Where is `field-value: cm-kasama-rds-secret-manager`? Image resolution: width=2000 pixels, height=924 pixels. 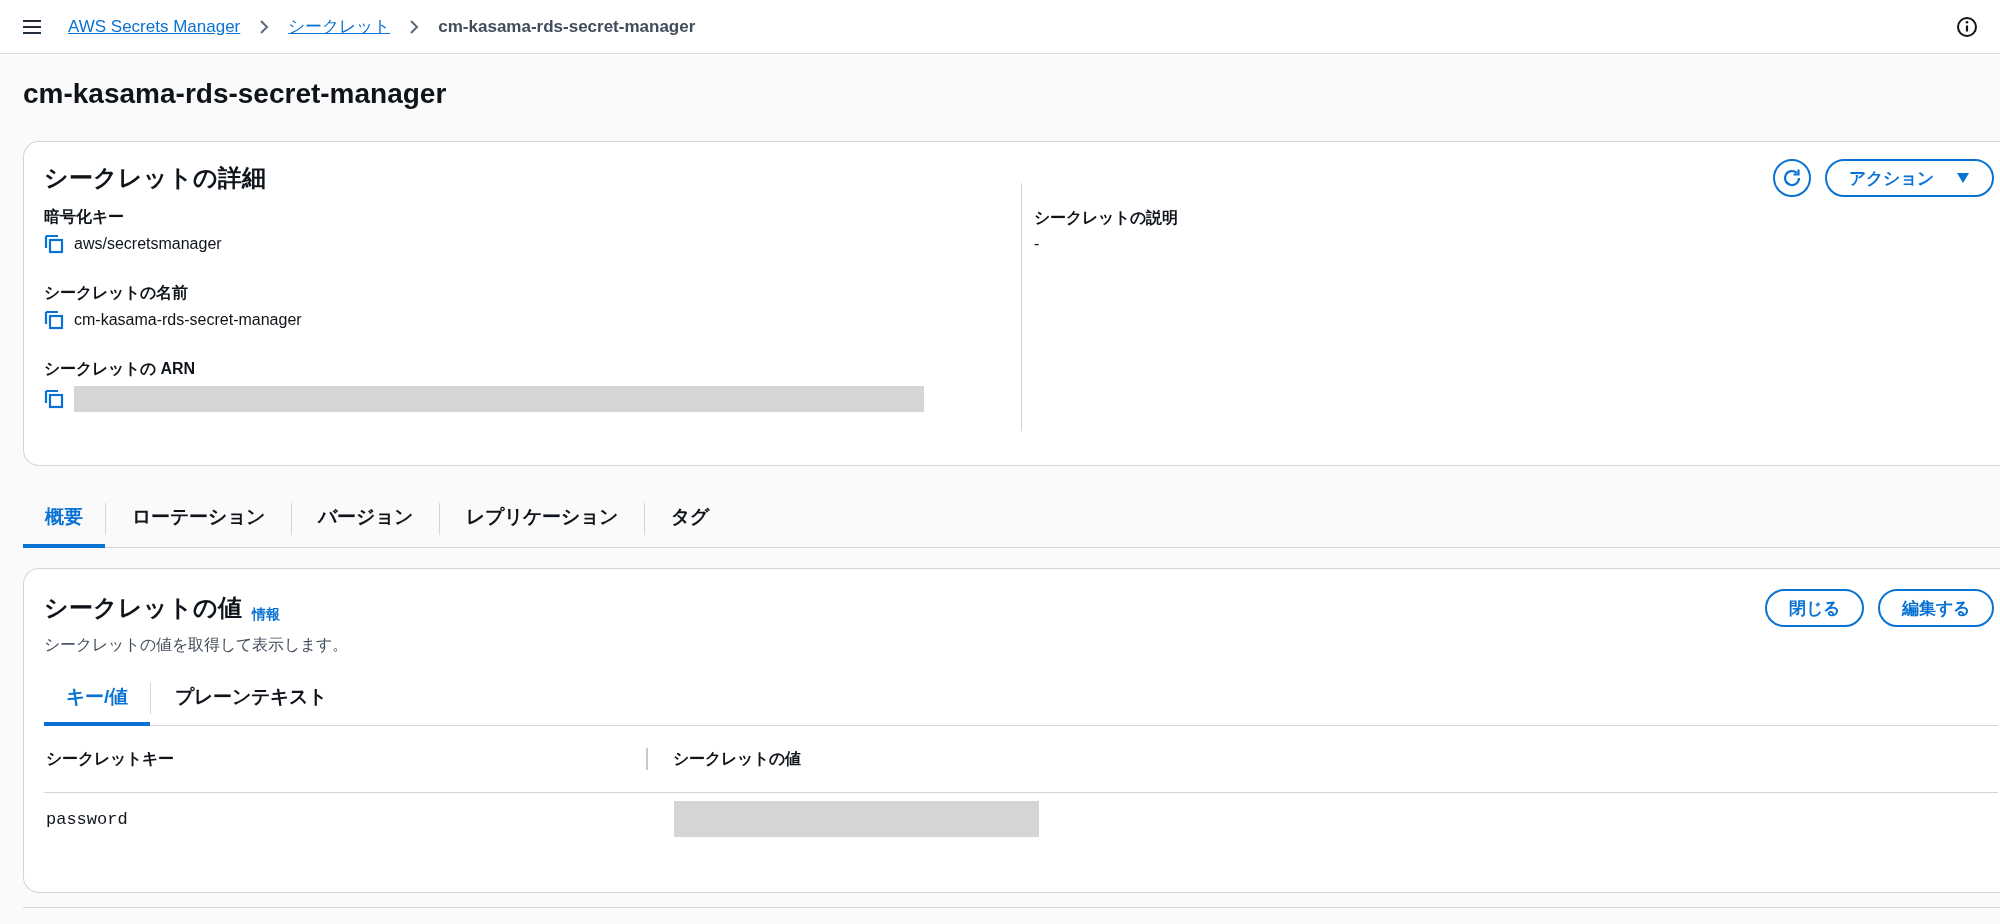 field-value: cm-kasama-rds-secret-manager is located at coordinates (188, 320).